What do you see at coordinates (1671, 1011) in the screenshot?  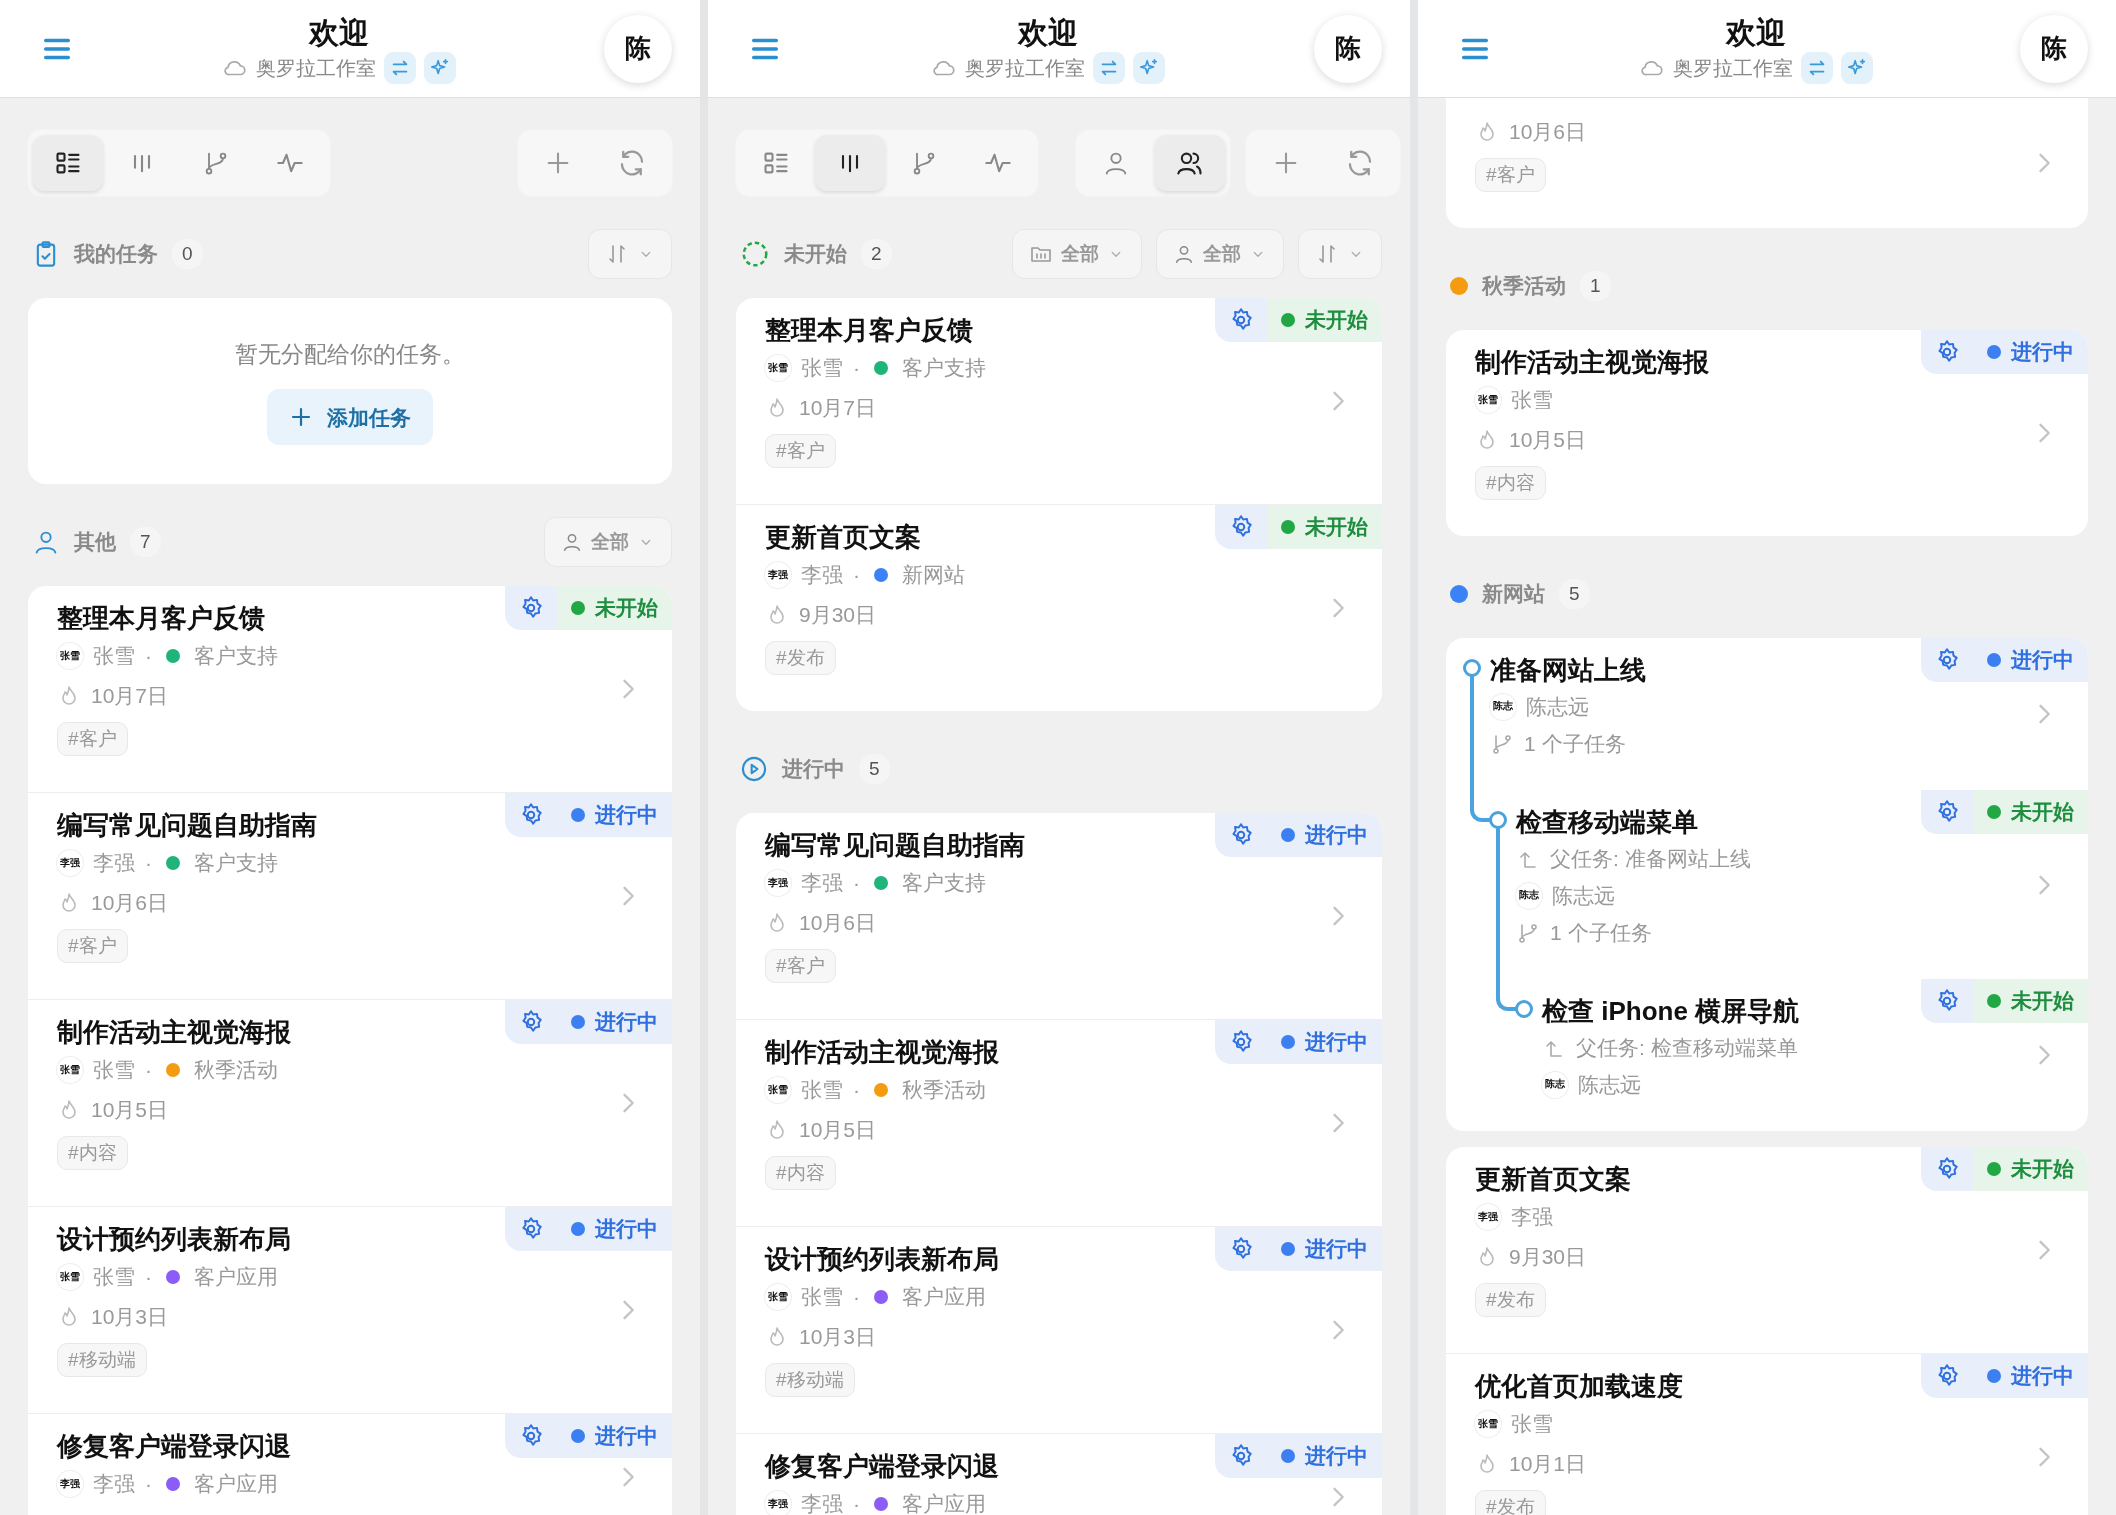 I see `task-title: 检查 iPhone 横屏导航` at bounding box center [1671, 1011].